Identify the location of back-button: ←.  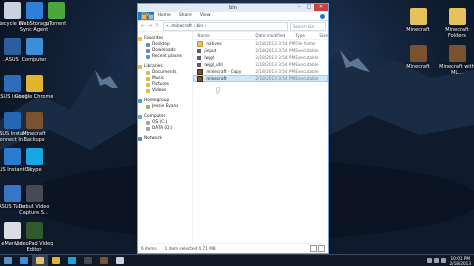
(143, 26).